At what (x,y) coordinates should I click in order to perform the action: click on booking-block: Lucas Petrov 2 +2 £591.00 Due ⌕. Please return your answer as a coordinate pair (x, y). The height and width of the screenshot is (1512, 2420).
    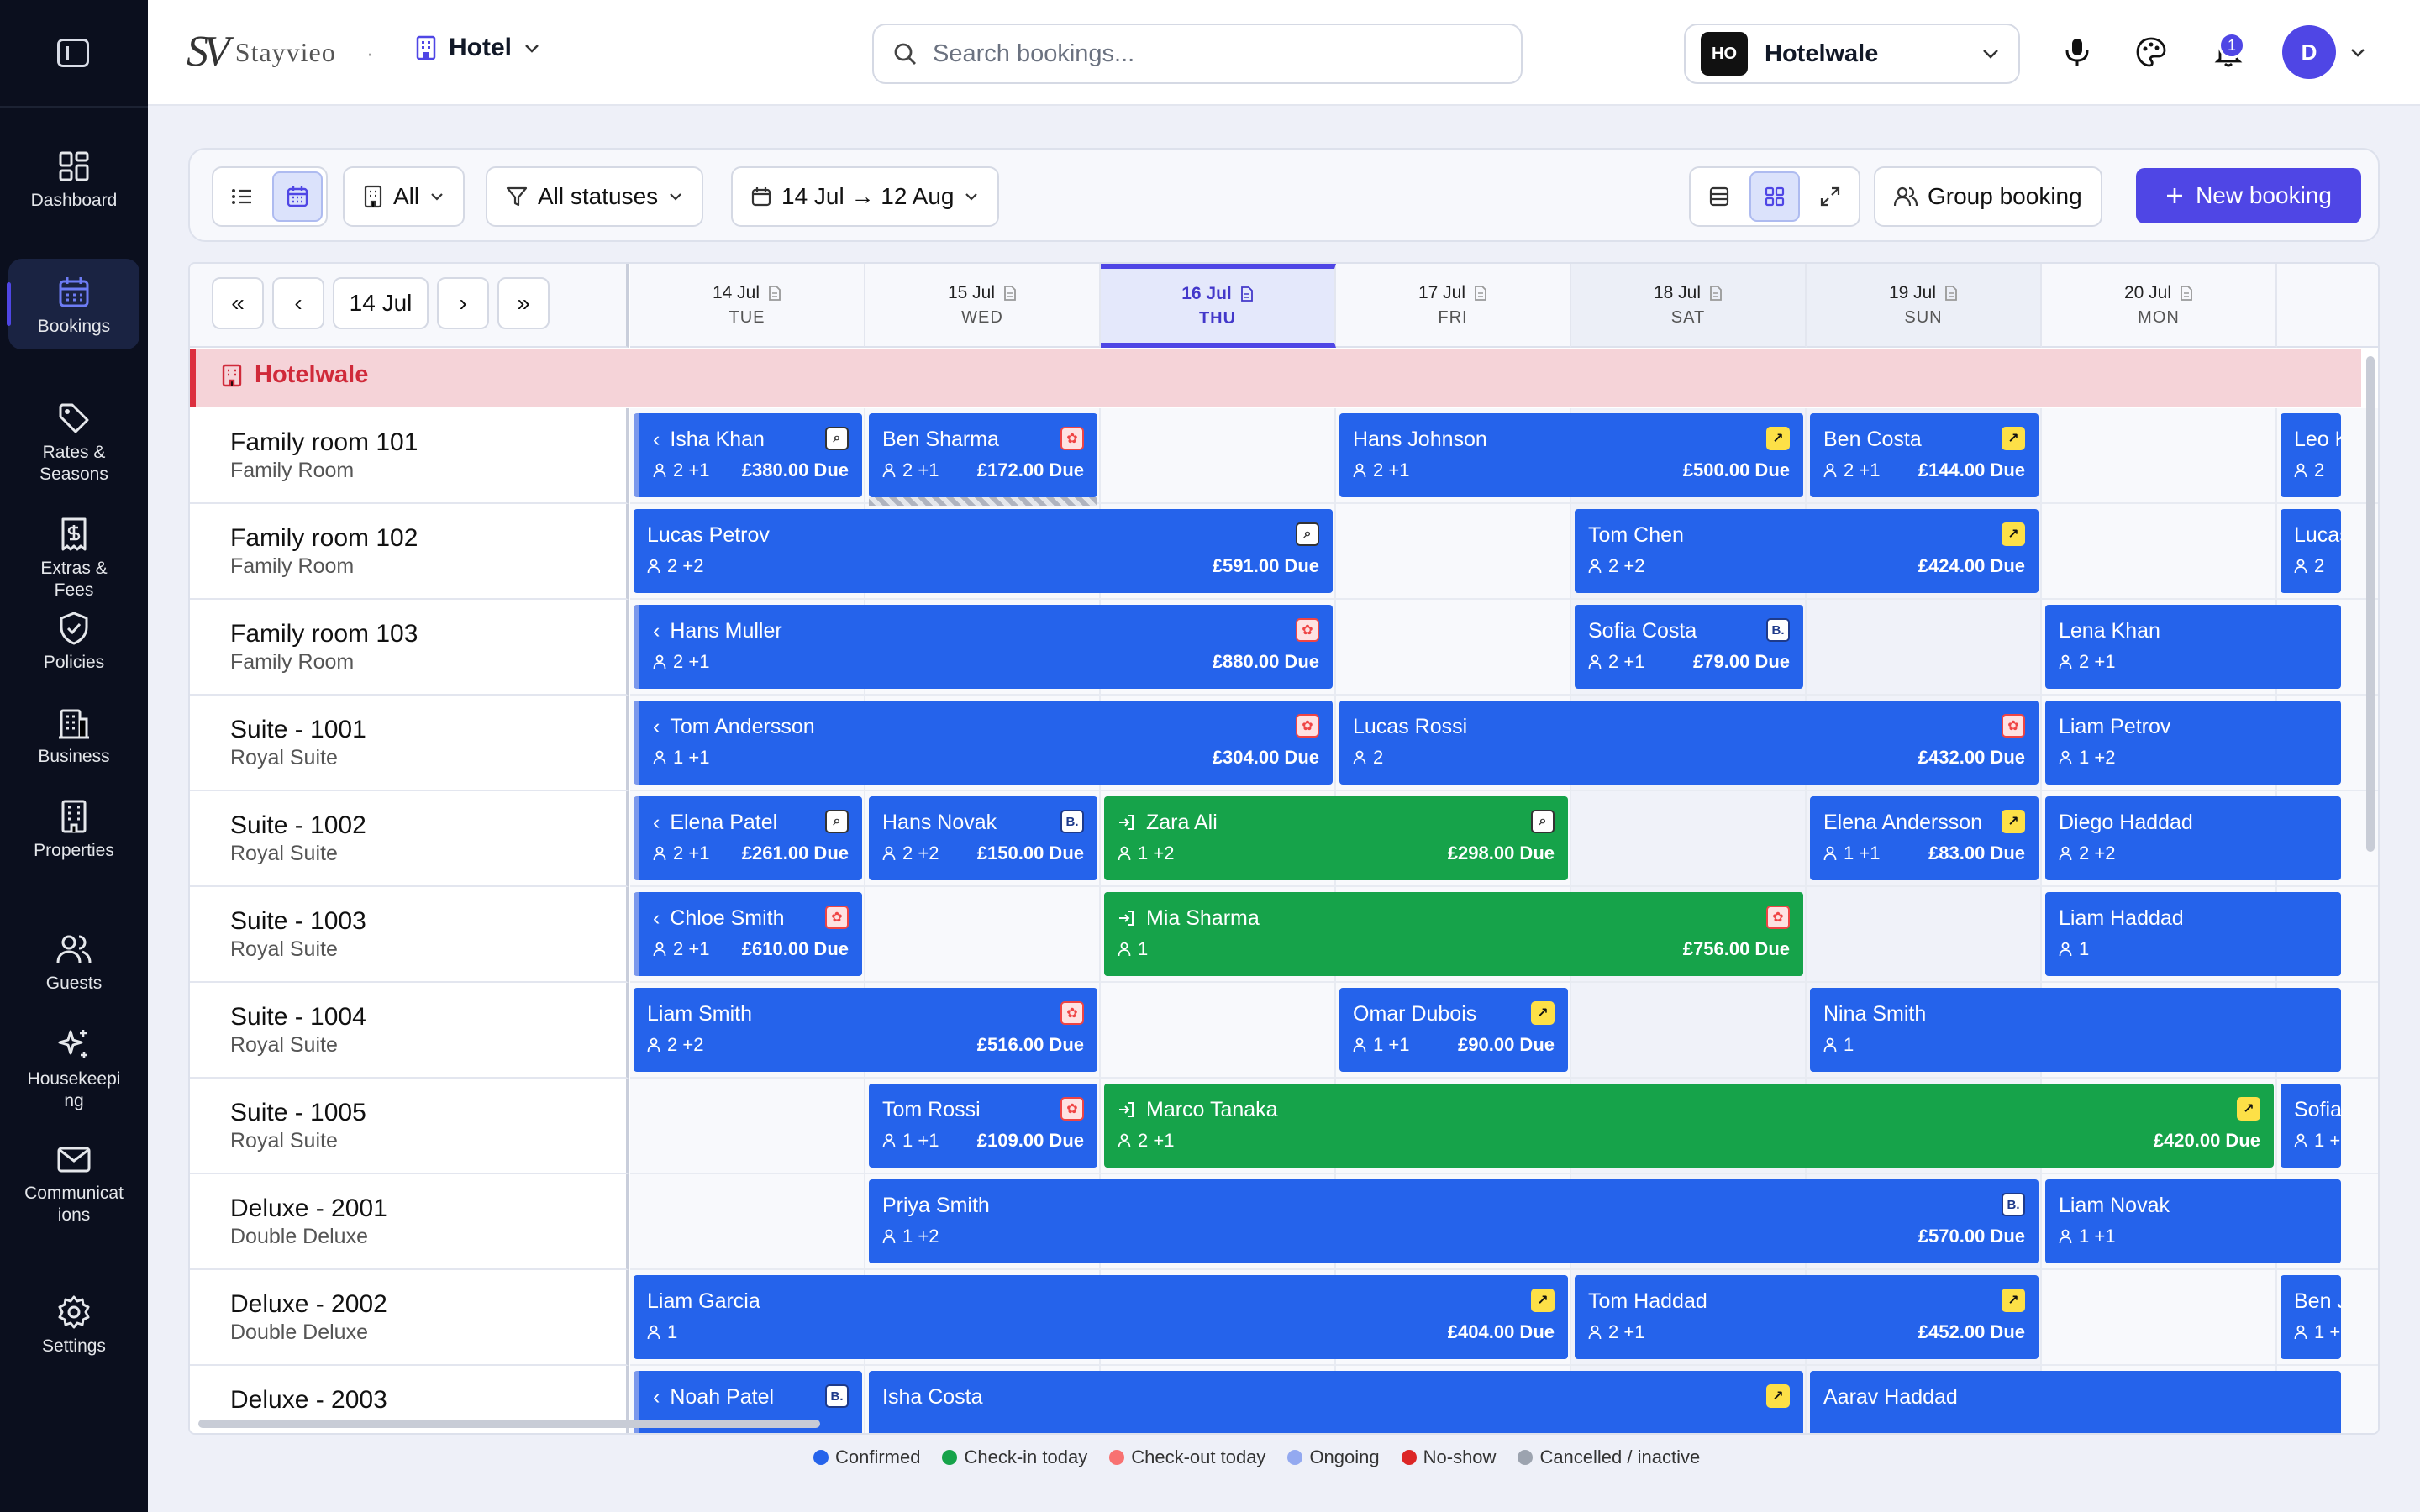
    Looking at the image, I should click on (984, 551).